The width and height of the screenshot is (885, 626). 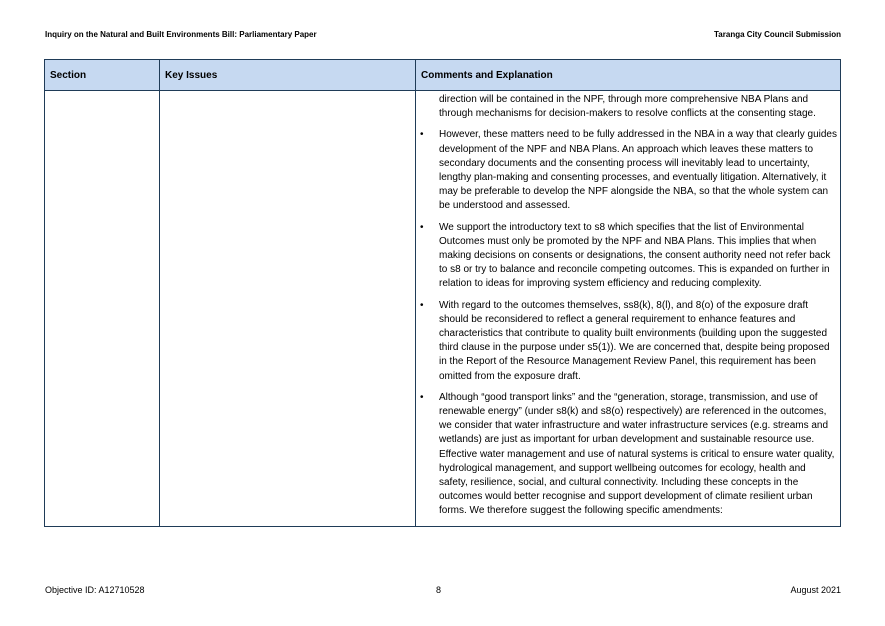 What do you see at coordinates (777, 34) in the screenshot?
I see `header-submission-title: Taranga City Council Submission` at bounding box center [777, 34].